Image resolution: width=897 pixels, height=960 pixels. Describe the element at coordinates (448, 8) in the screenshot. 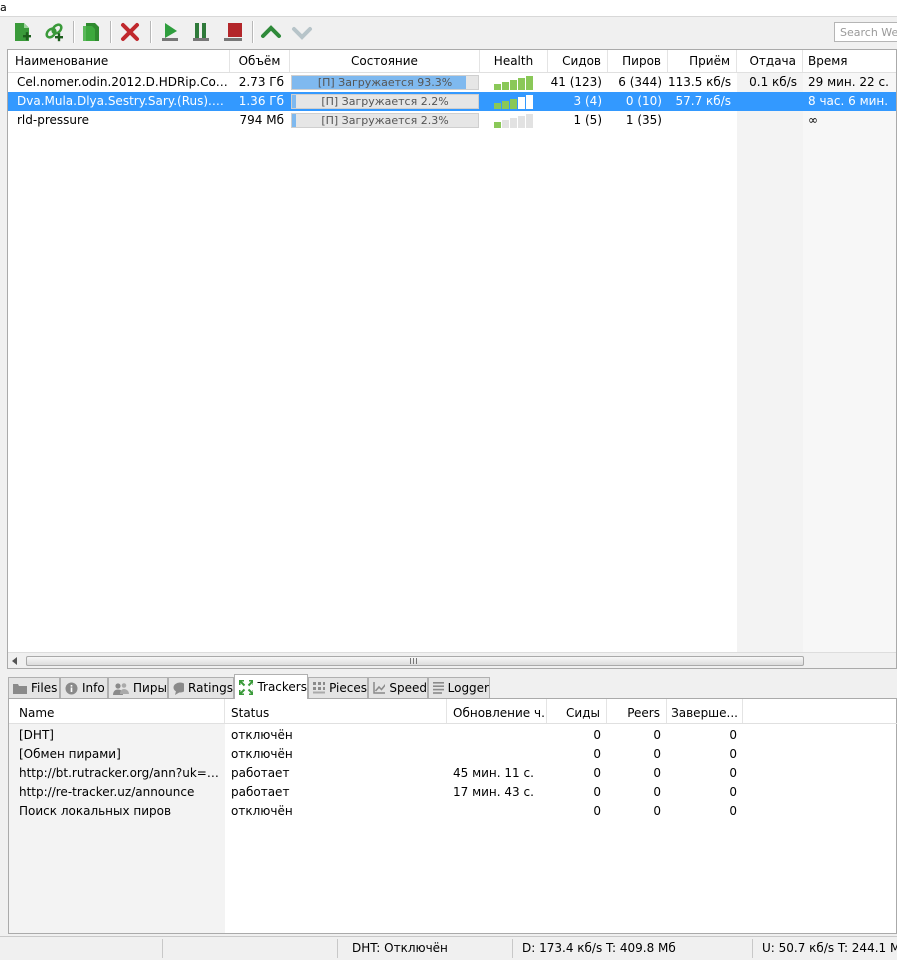

I see `window-titlebar: а` at that location.